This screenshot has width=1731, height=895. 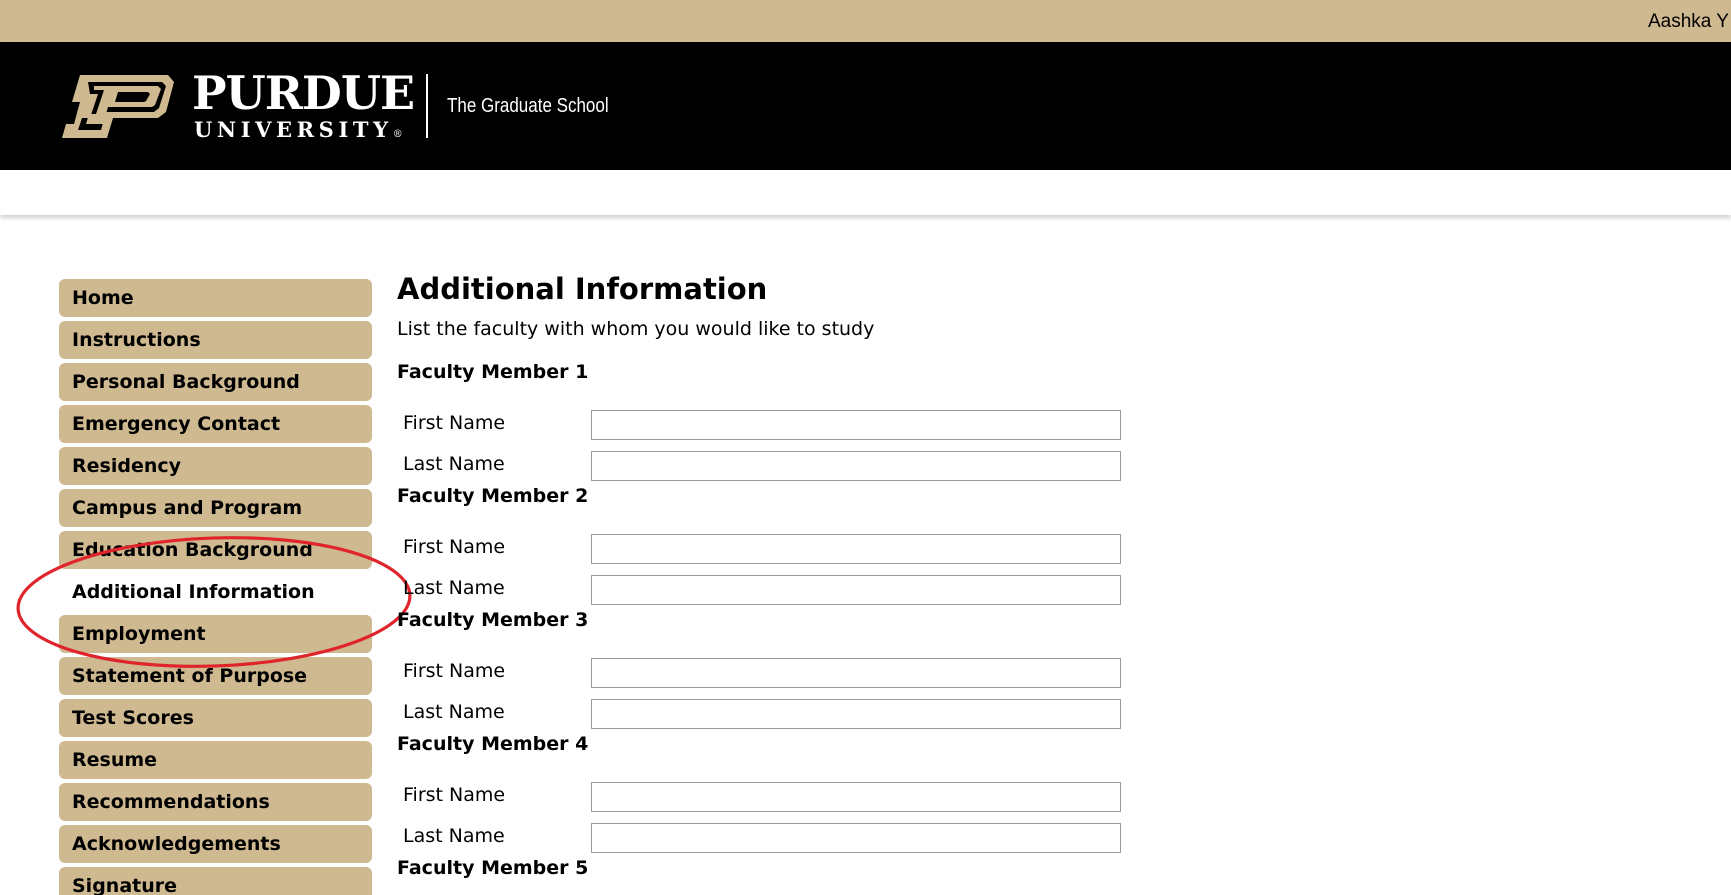 What do you see at coordinates (215, 802) in the screenshot?
I see `sidebar-item-recommendations: Recommendations` at bounding box center [215, 802].